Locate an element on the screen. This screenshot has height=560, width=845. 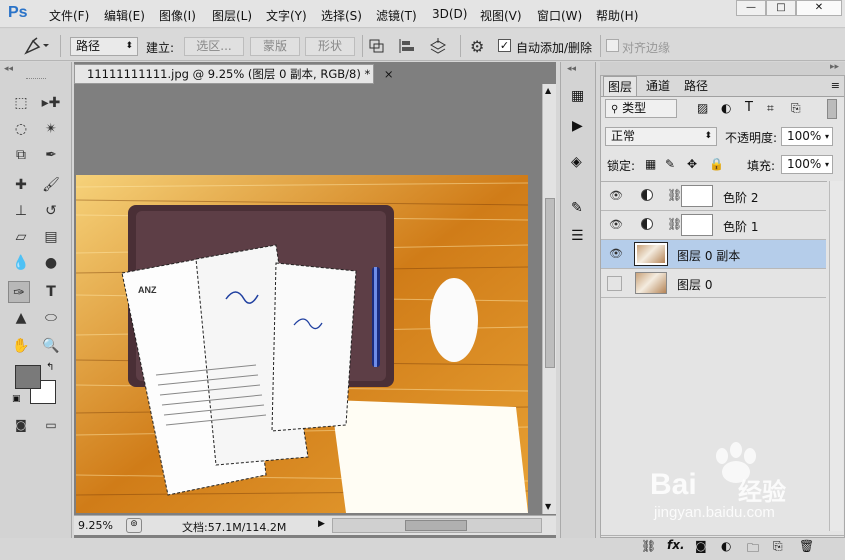
lasso-tool-icon: ◌ is located at coordinates (21, 129).